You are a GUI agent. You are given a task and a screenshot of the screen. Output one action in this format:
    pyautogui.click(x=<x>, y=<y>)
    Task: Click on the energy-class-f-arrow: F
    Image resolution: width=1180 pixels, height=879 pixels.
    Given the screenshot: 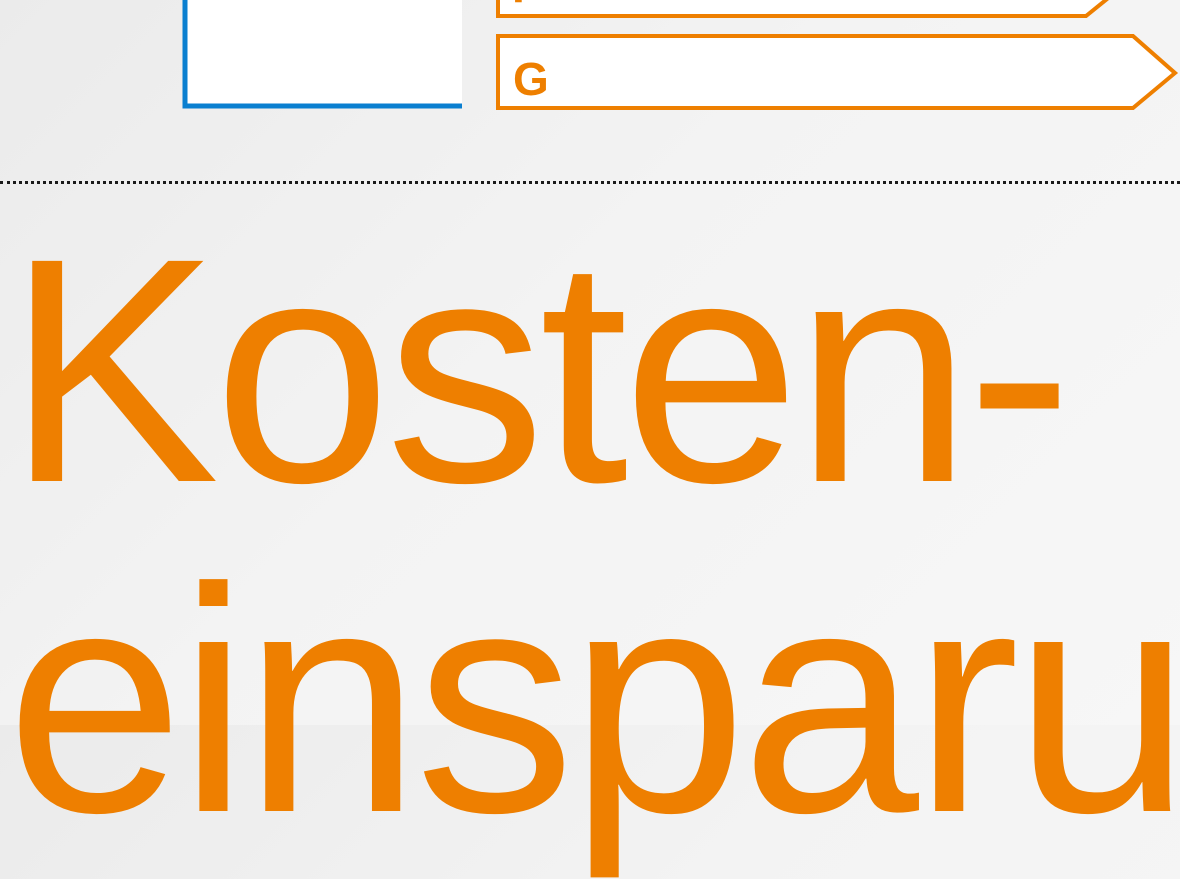 What is the action you would take?
    pyautogui.click(x=802, y=9)
    